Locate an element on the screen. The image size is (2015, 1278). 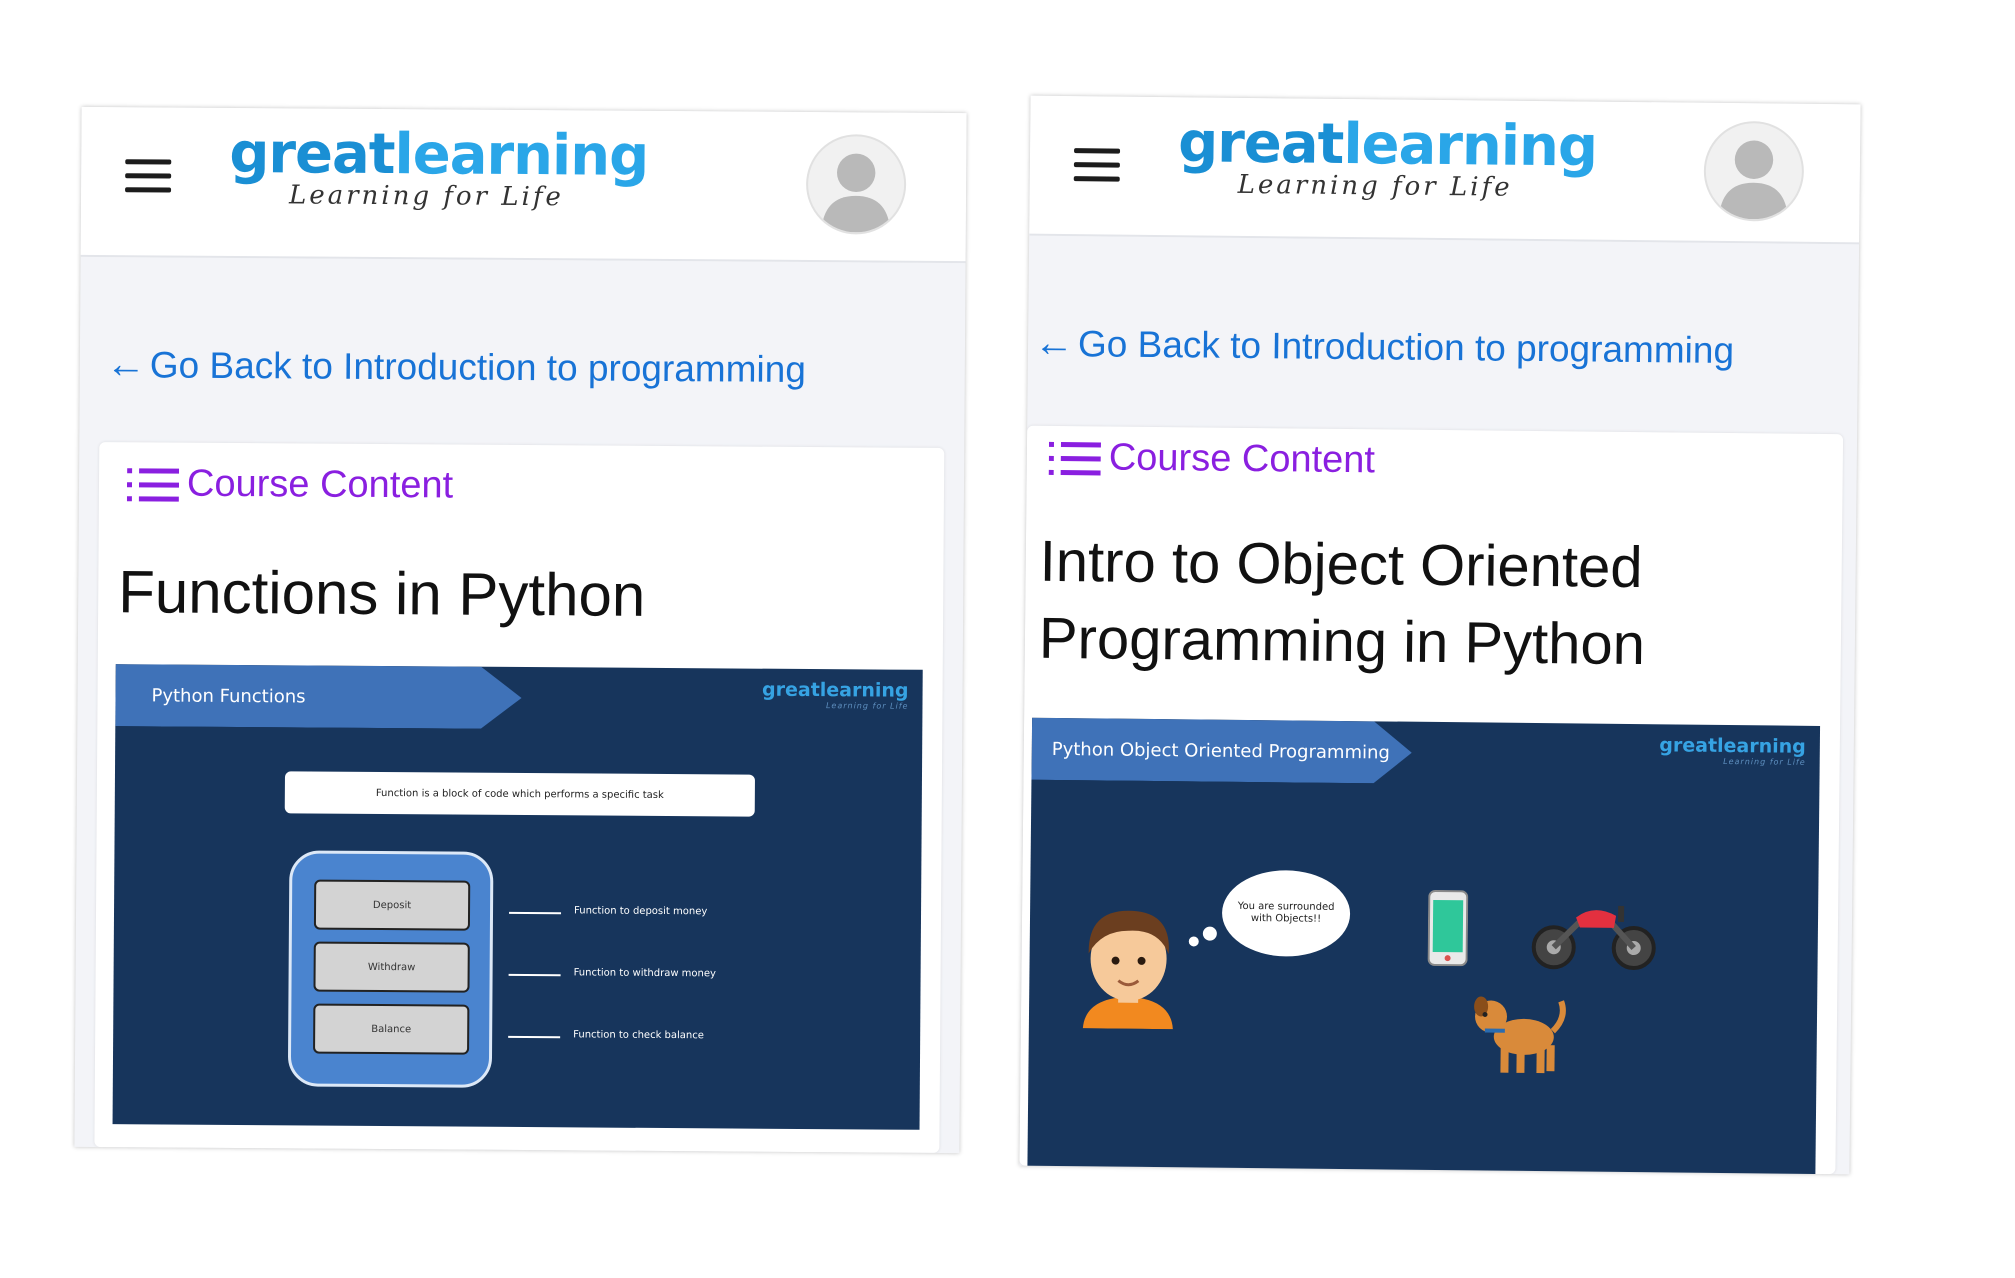
slide-banner: Python Functions is located at coordinates (318, 696).